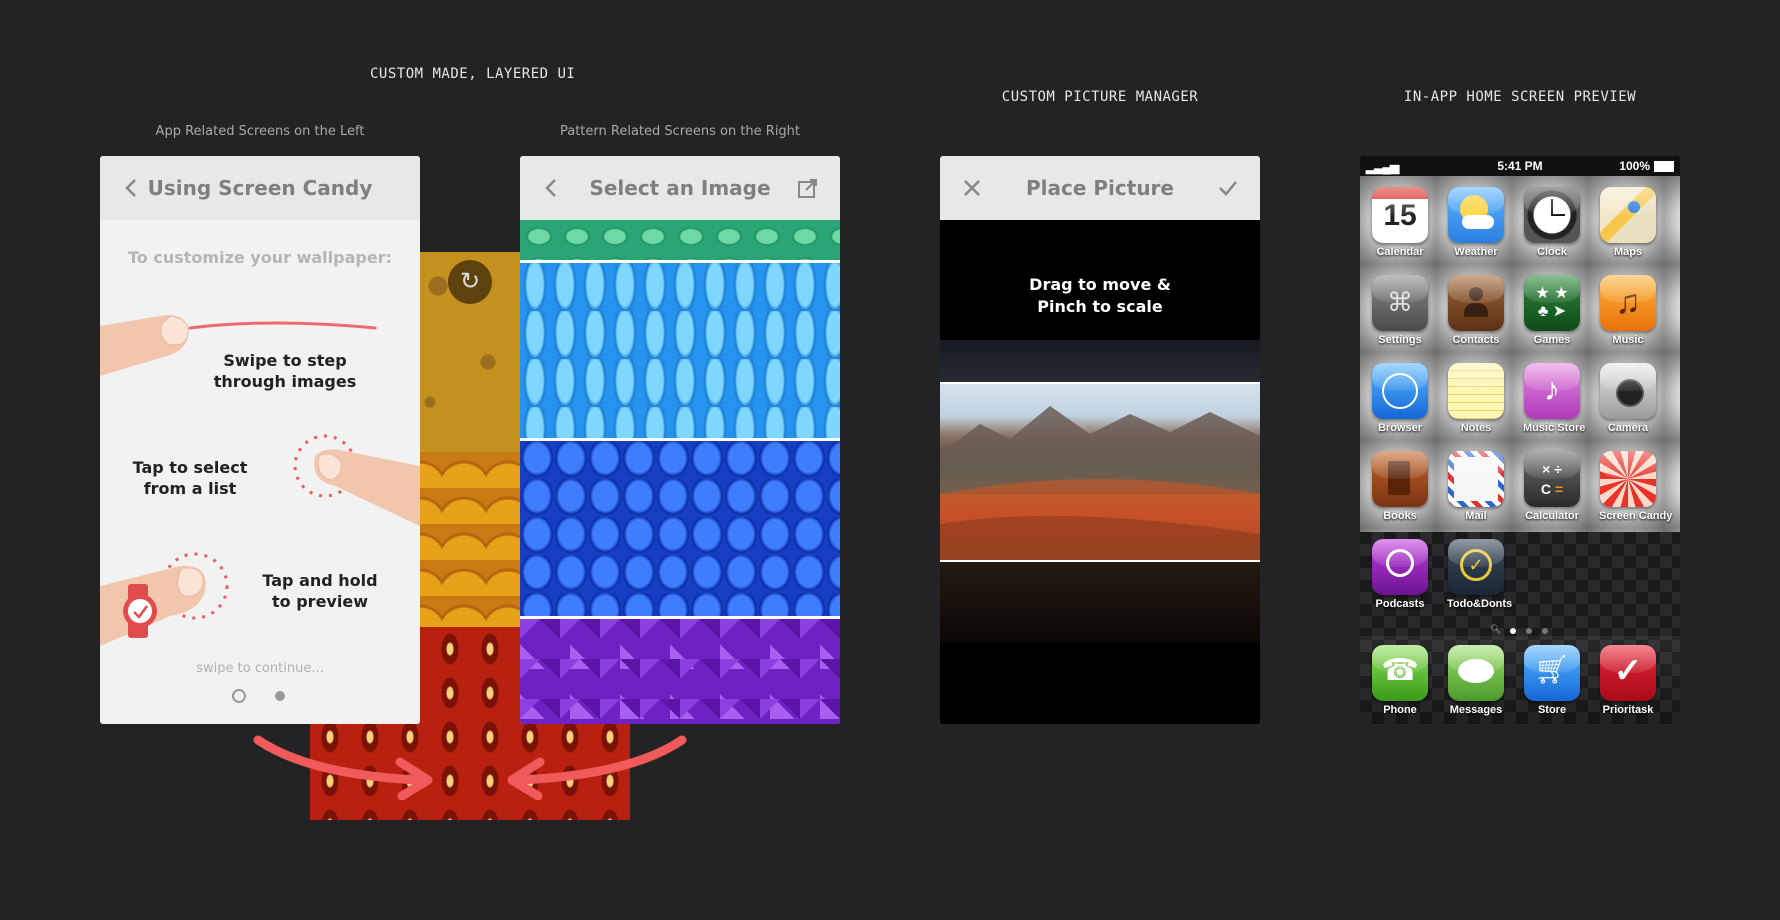 The height and width of the screenshot is (920, 1780). I want to click on music-icon: ♫, so click(1628, 303).